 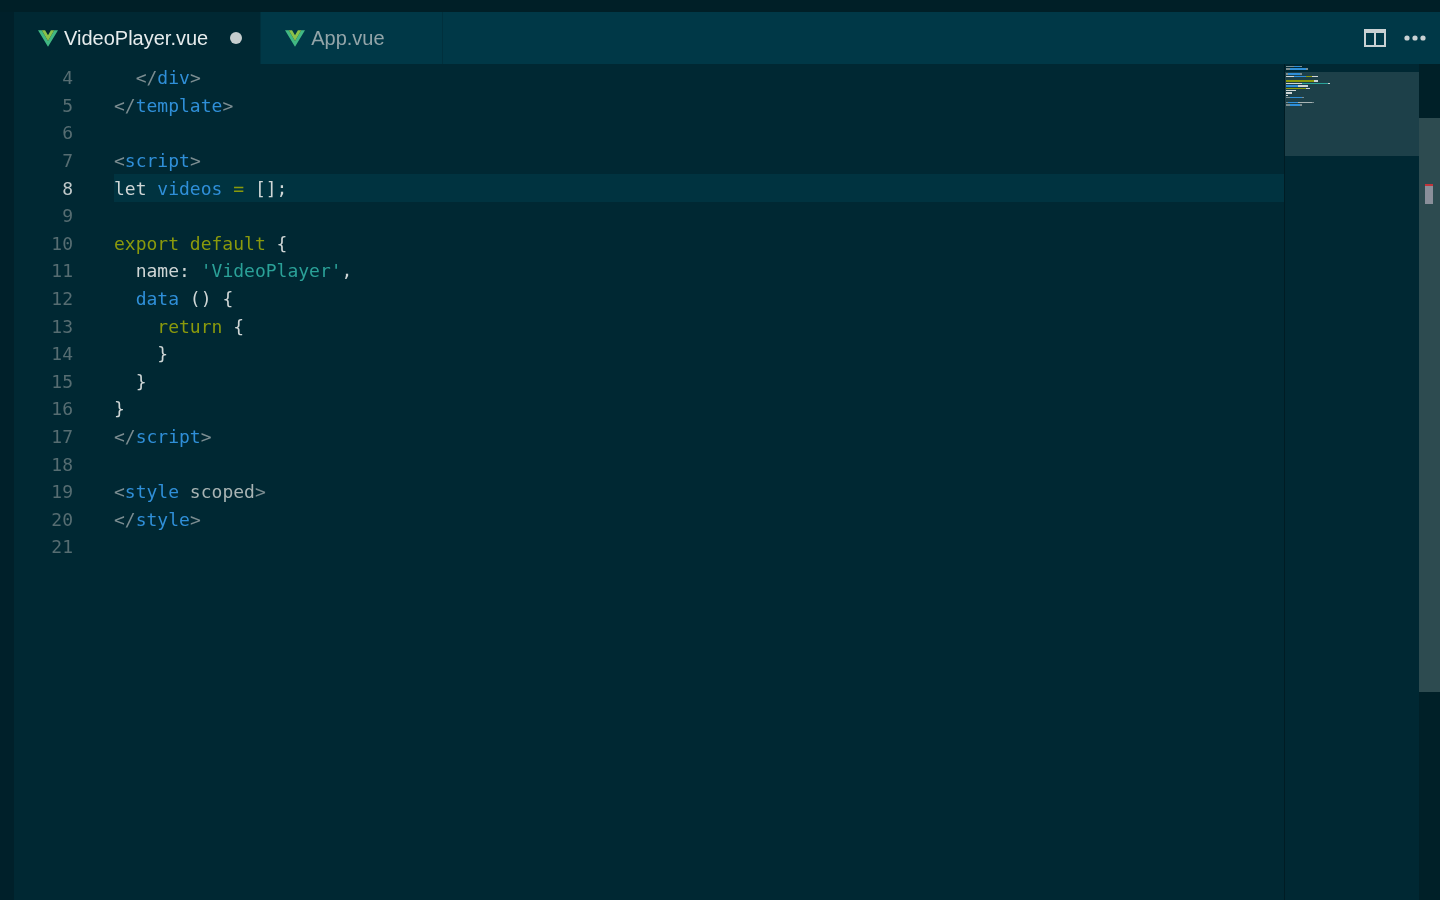 What do you see at coordinates (265, 188) in the screenshot?
I see `code-text: []` at bounding box center [265, 188].